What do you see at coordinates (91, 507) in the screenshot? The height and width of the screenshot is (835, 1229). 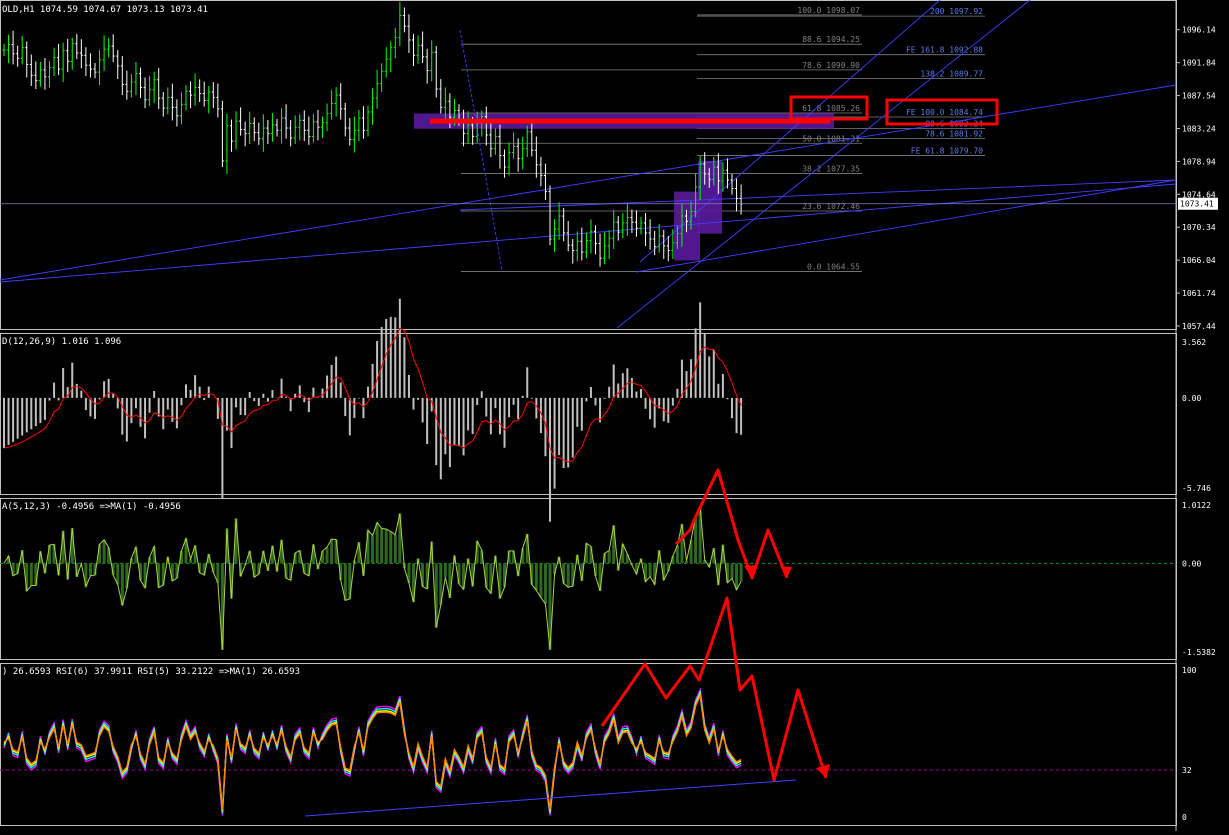 I see `osma-panel-title: A(5,12,3) -0.4956 =>MA(1) -0.4956` at bounding box center [91, 507].